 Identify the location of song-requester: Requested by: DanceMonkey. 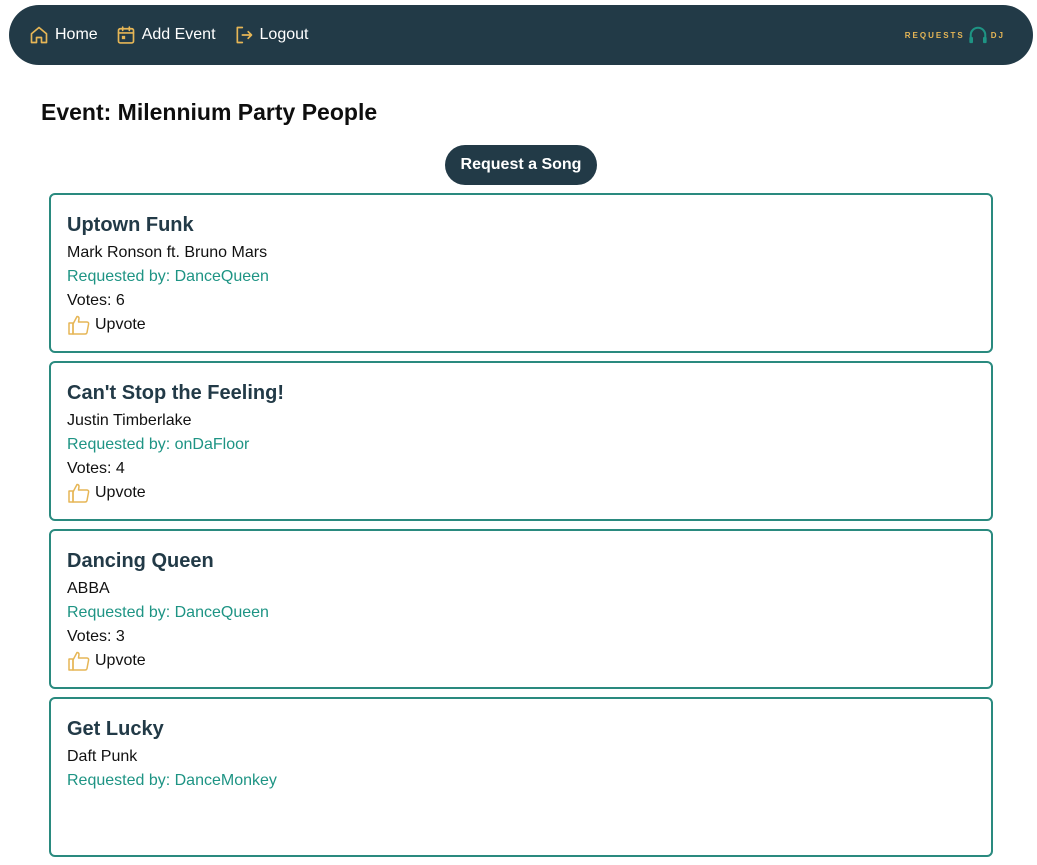
(172, 780).